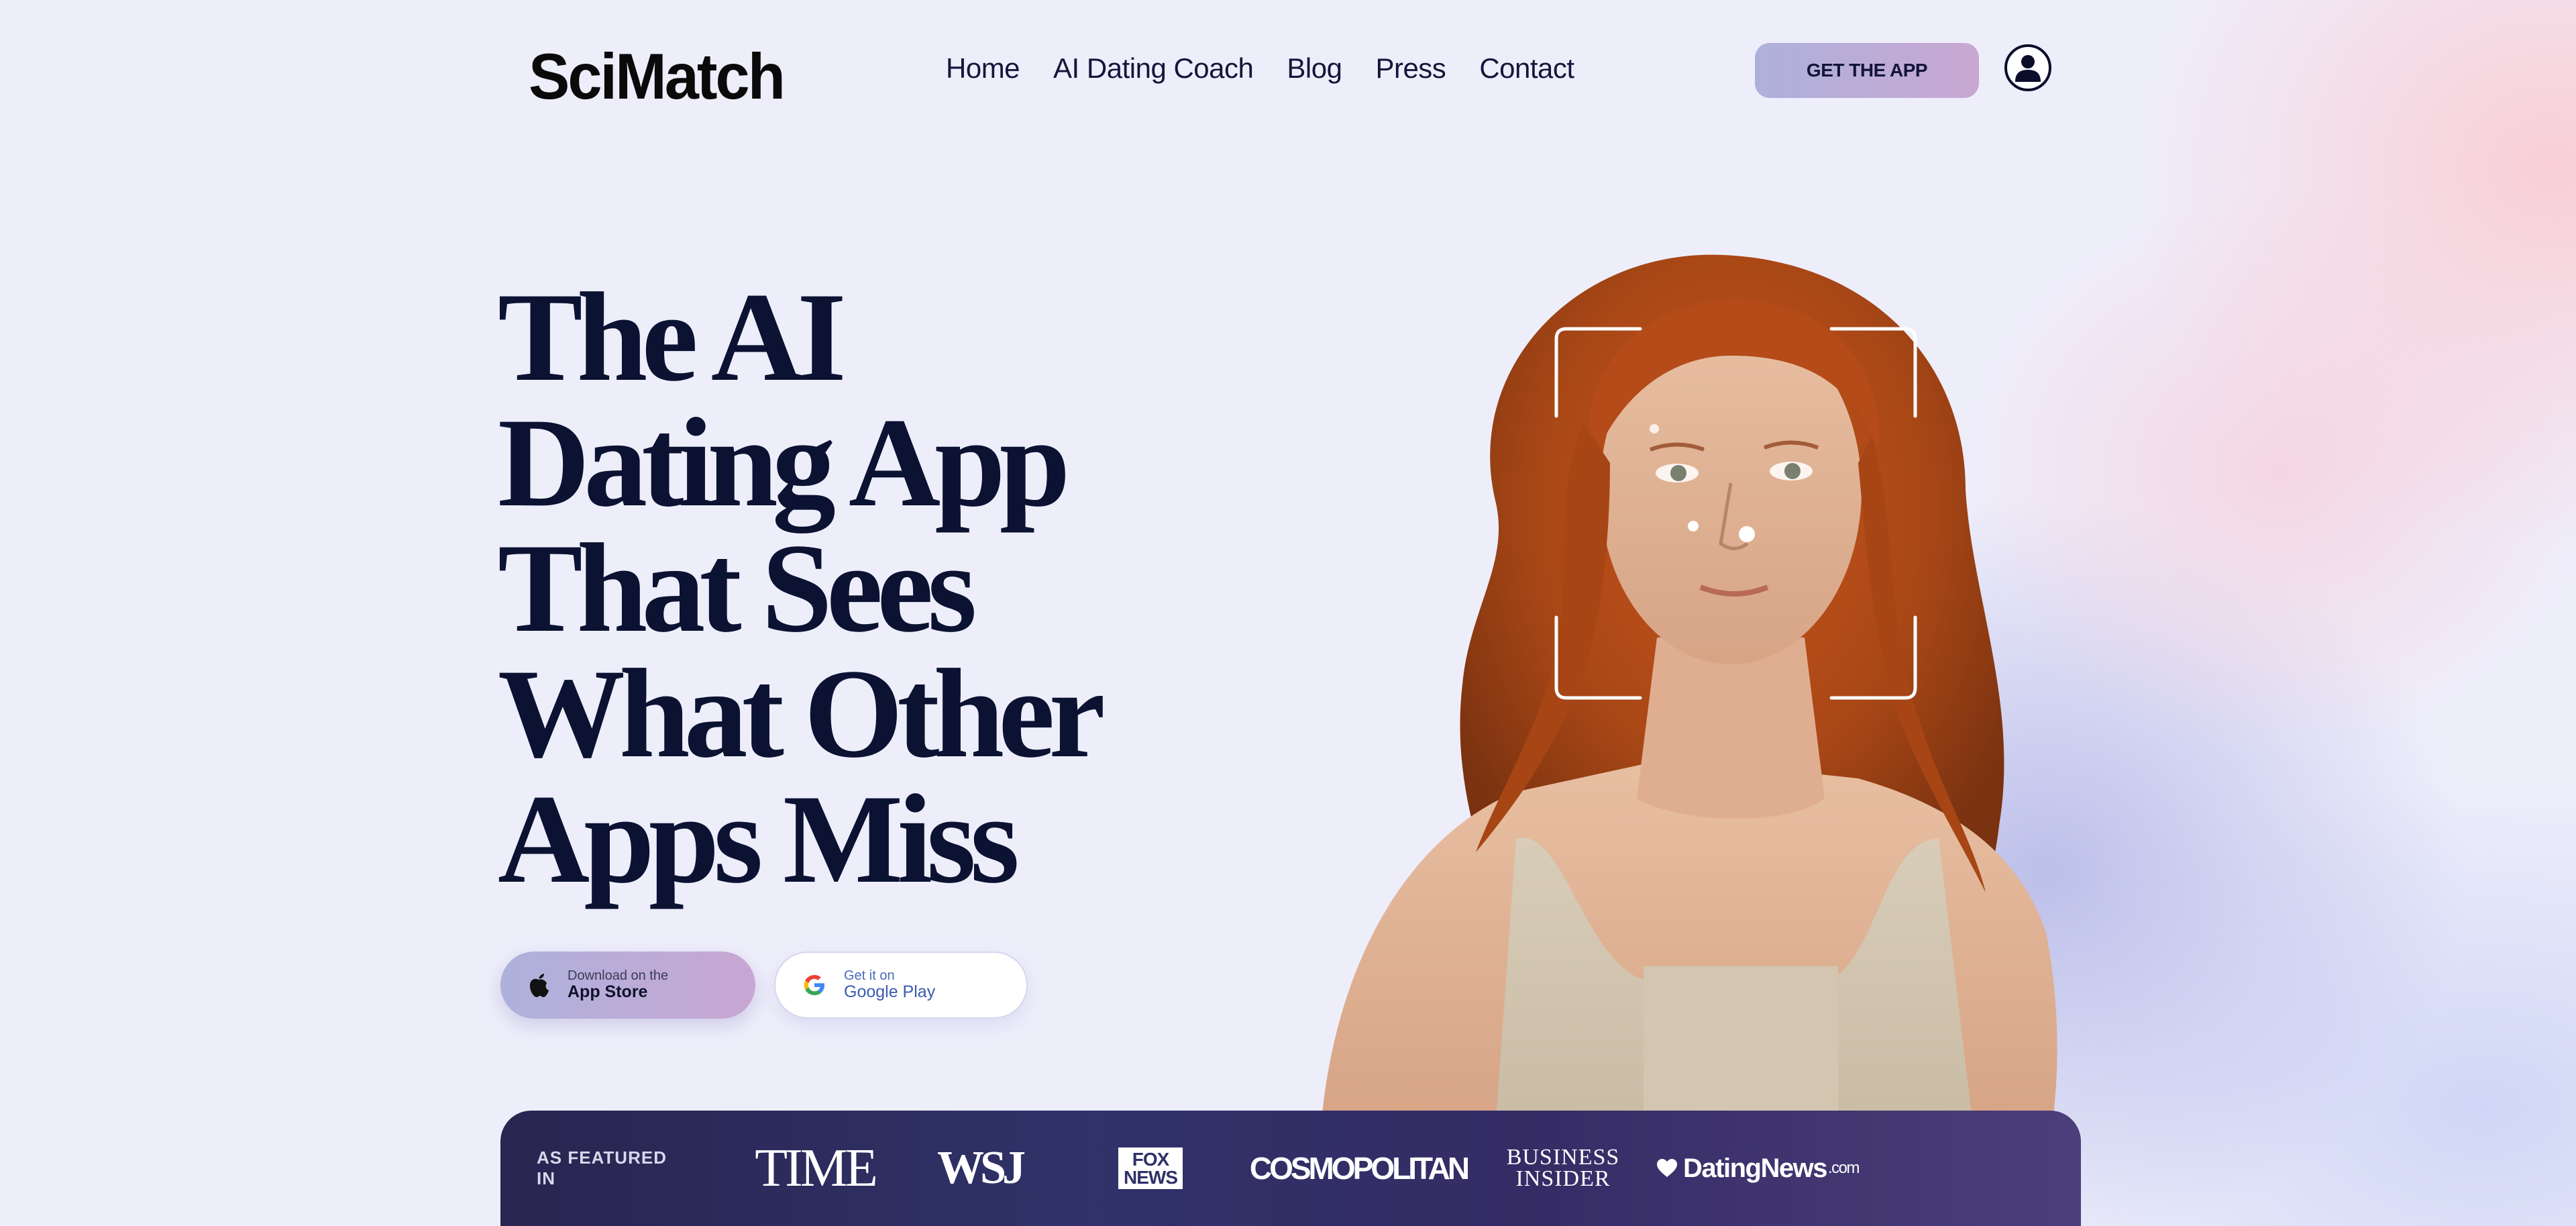 The image size is (2576, 1226). Describe the element at coordinates (1563, 1178) in the screenshot. I see `business-insider-logo-bottom: INSIDER` at that location.